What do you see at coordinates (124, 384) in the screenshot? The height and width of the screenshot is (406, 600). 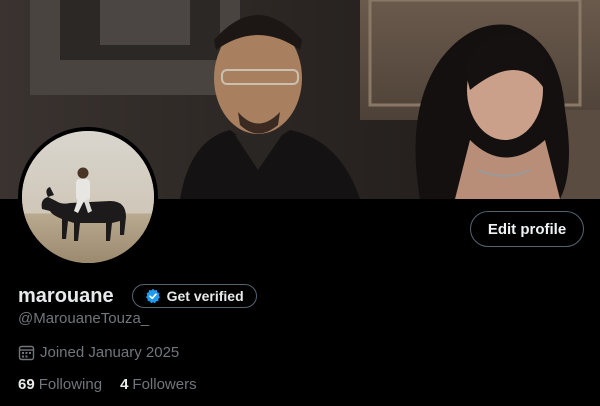 I see `followers-count: 4` at bounding box center [124, 384].